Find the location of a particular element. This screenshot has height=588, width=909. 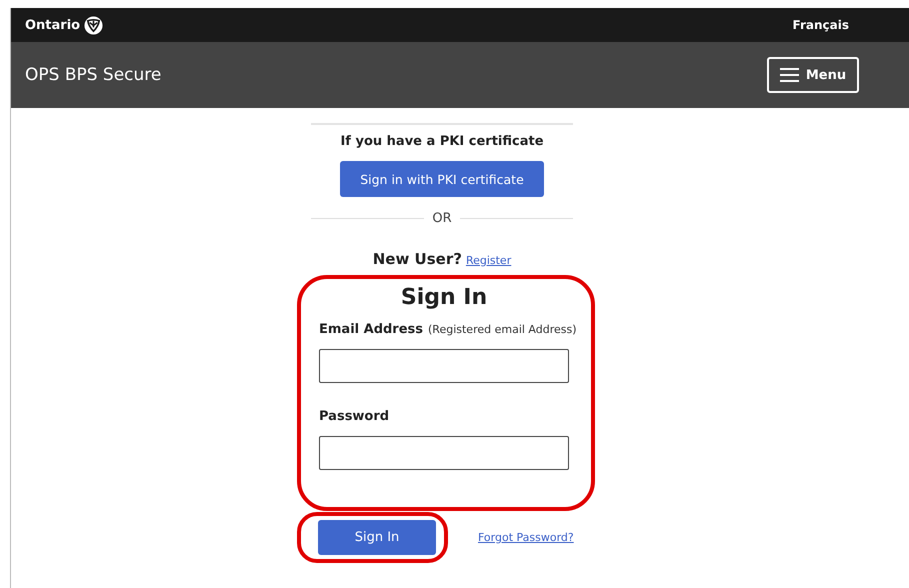

email-field is located at coordinates (444, 366).